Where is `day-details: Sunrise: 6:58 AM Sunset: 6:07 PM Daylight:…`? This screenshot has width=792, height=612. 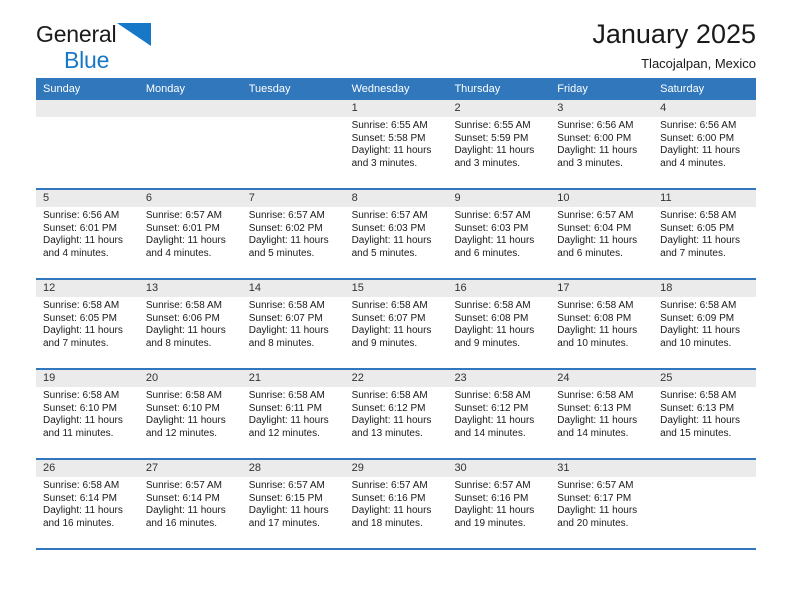
day-details: Sunrise: 6:58 AM Sunset: 6:07 PM Daylight:… is located at coordinates (293, 323).